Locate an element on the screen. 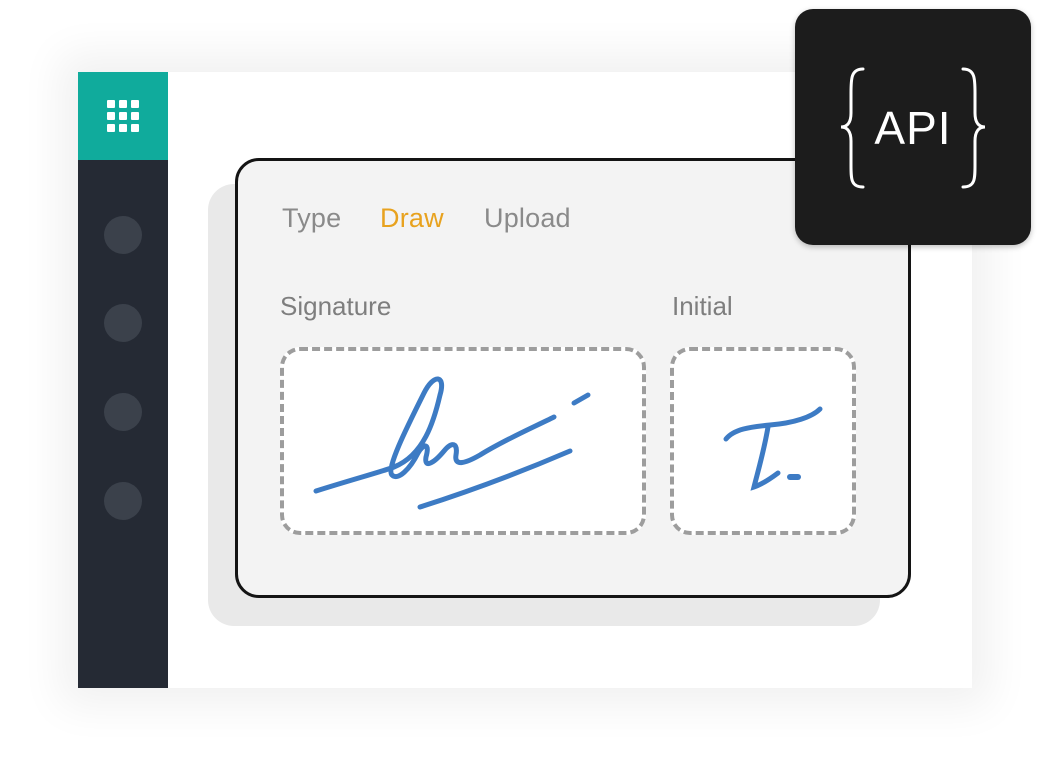 Image resolution: width=1050 pixels, height=772 pixels. initial-stroke is located at coordinates (773, 448).